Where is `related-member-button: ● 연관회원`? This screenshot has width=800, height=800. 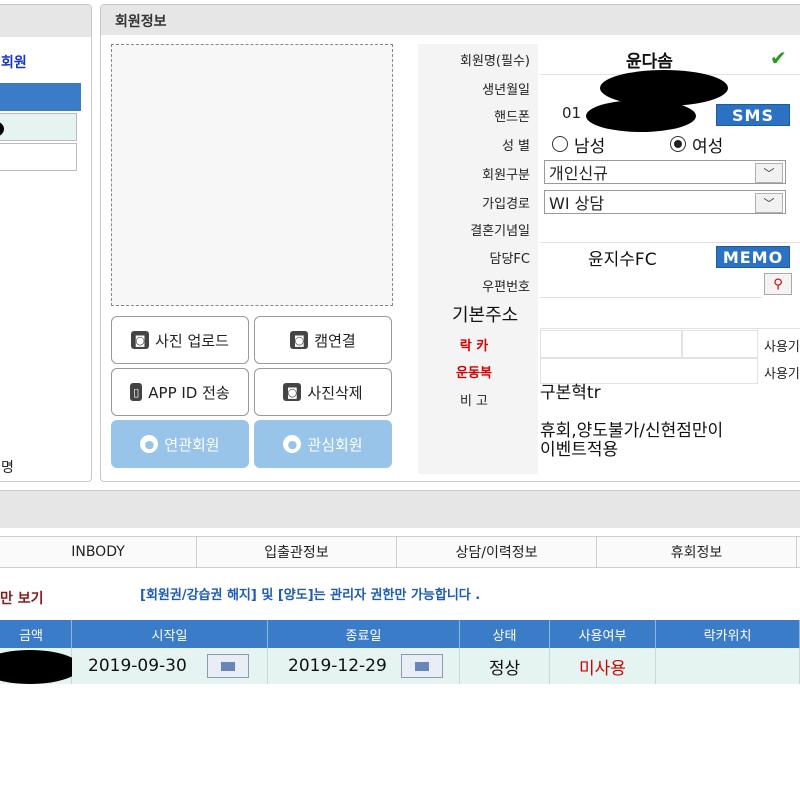 related-member-button: ● 연관회원 is located at coordinates (180, 444).